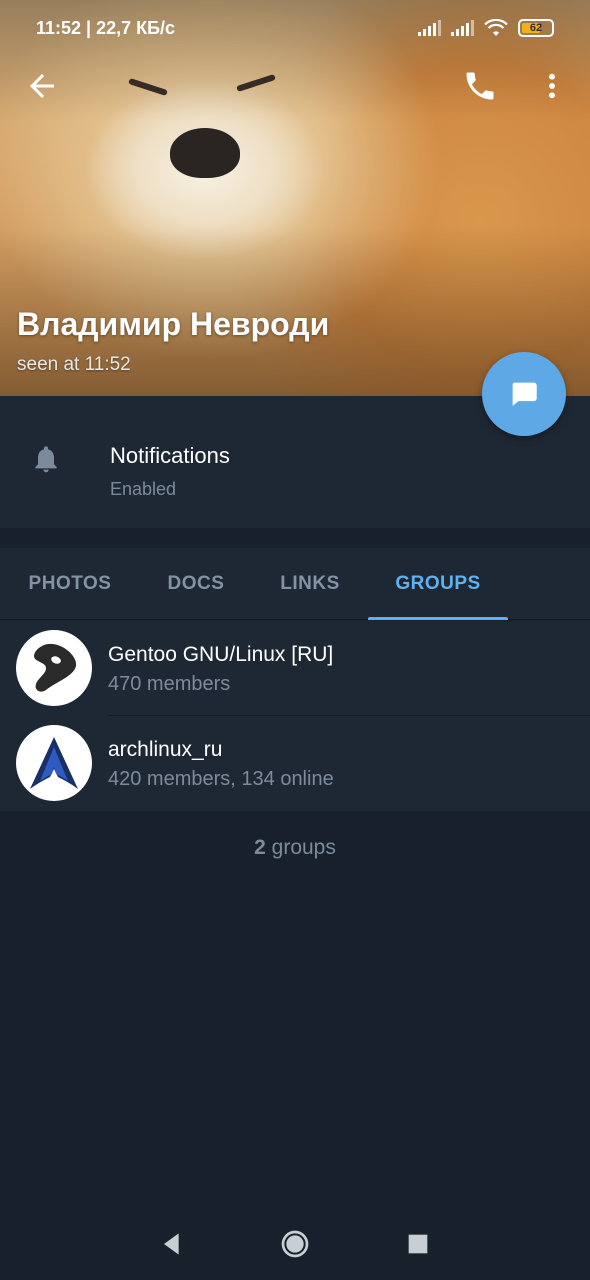 This screenshot has width=590, height=1280. Describe the element at coordinates (173, 324) in the screenshot. I see `profile-name: Владимир Невроди` at that location.